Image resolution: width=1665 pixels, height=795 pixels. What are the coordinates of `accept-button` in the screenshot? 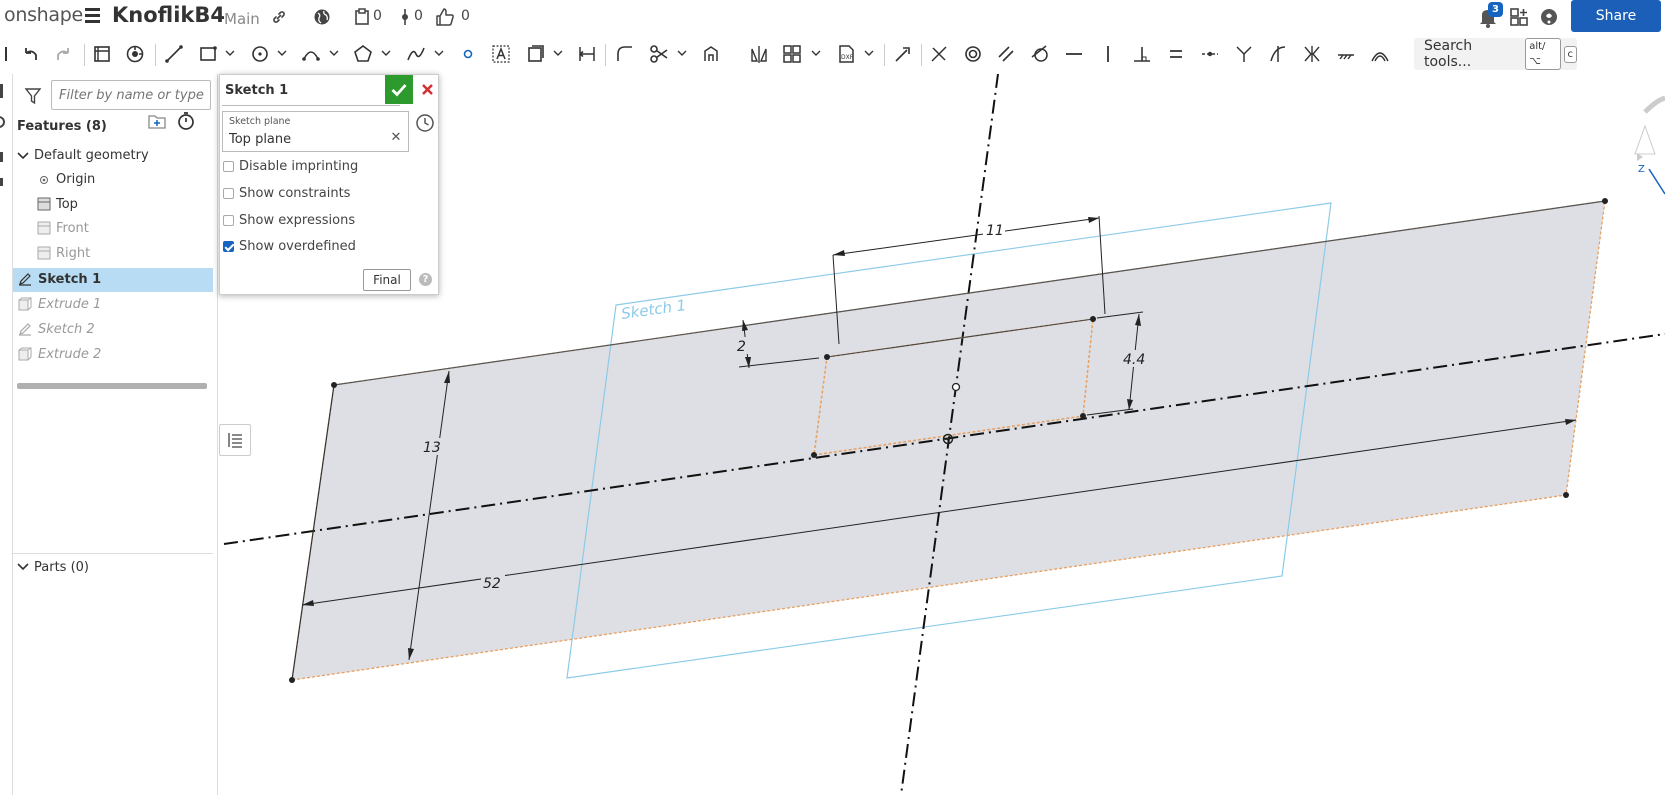 It's located at (399, 89).